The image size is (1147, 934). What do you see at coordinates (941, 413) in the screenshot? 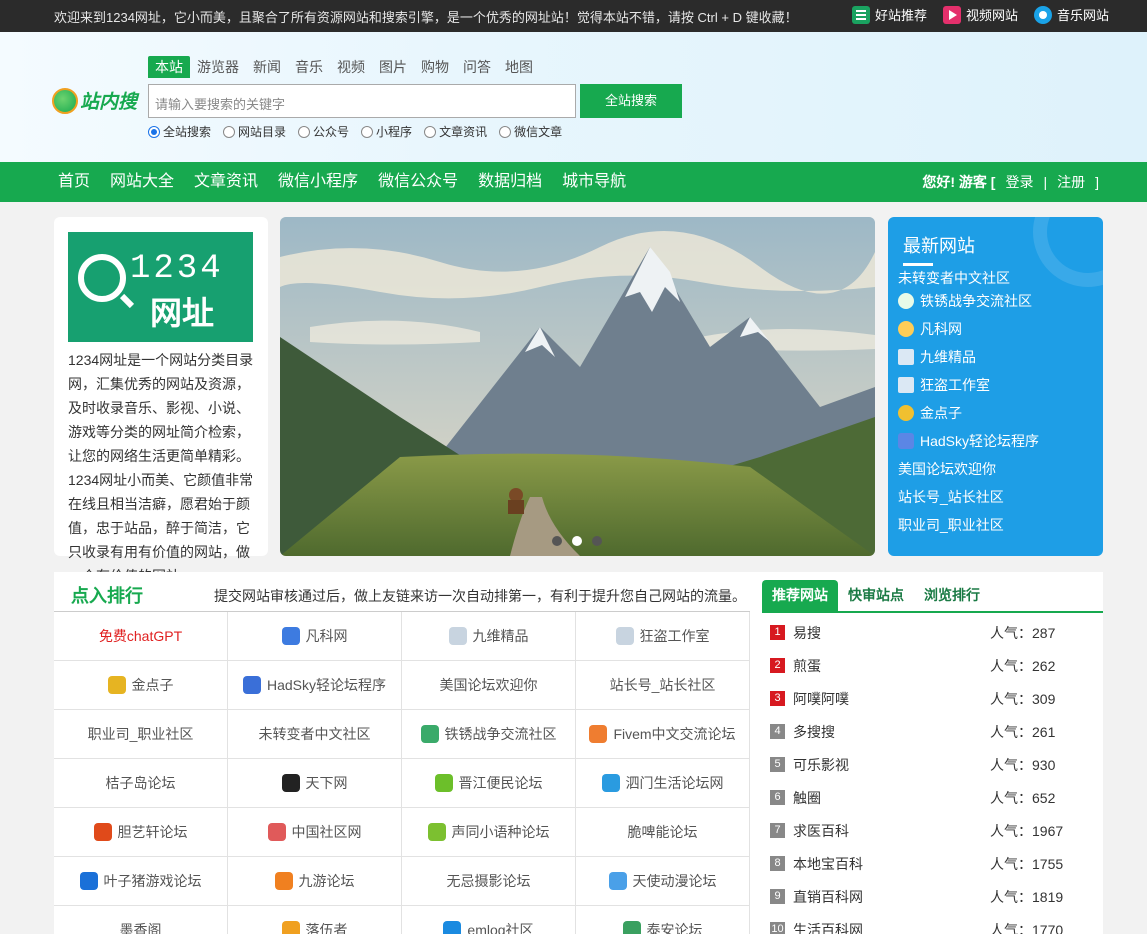
I see `newest-item-label: 金点子` at bounding box center [941, 413].